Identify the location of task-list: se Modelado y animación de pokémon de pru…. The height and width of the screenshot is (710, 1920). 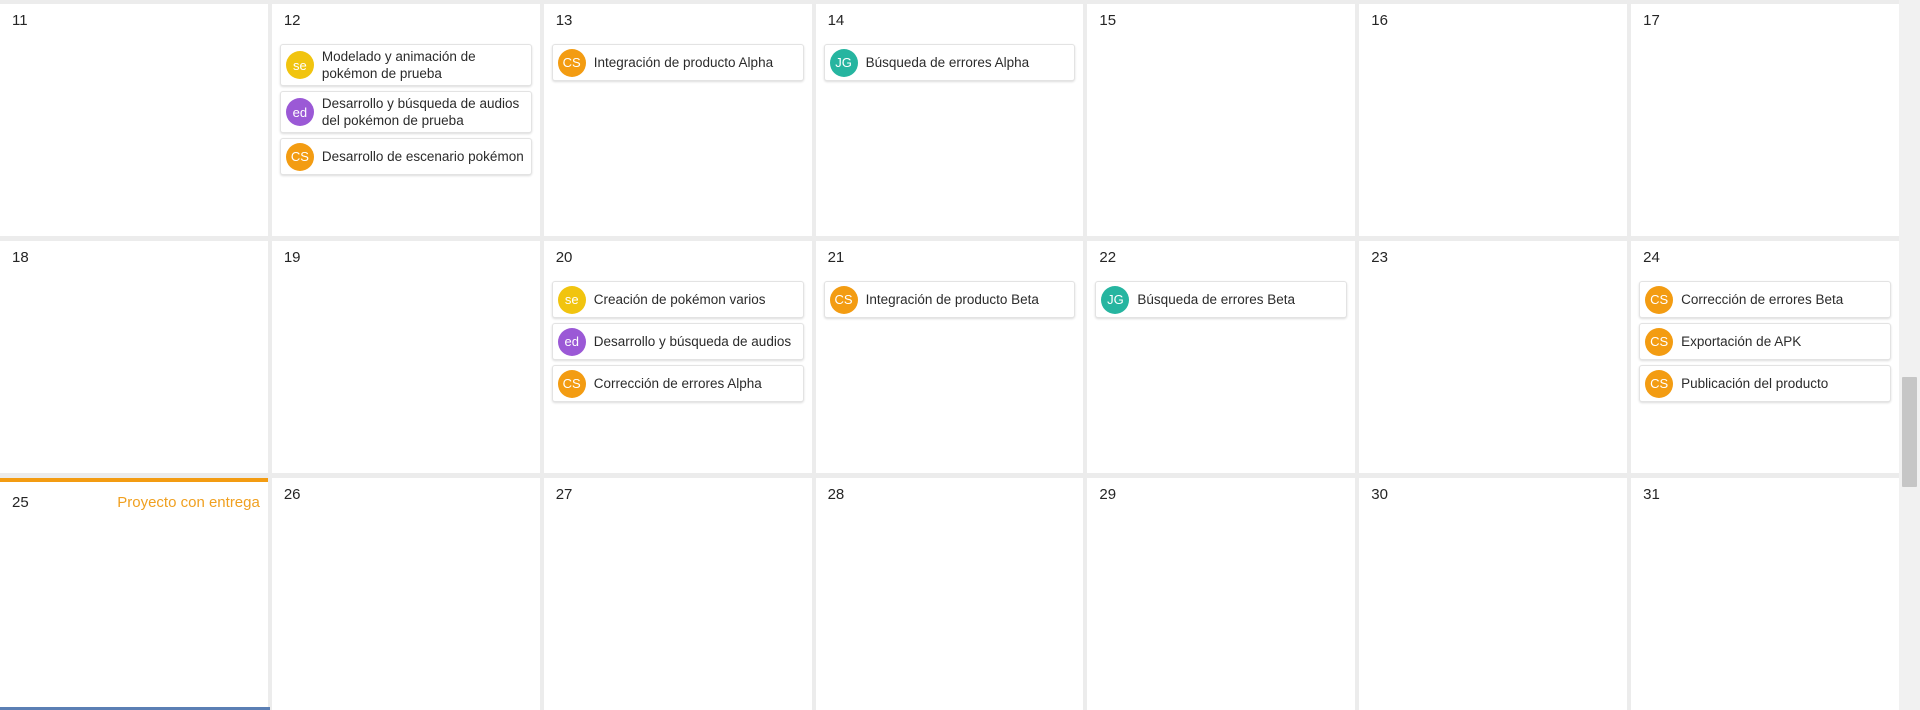
(405, 109).